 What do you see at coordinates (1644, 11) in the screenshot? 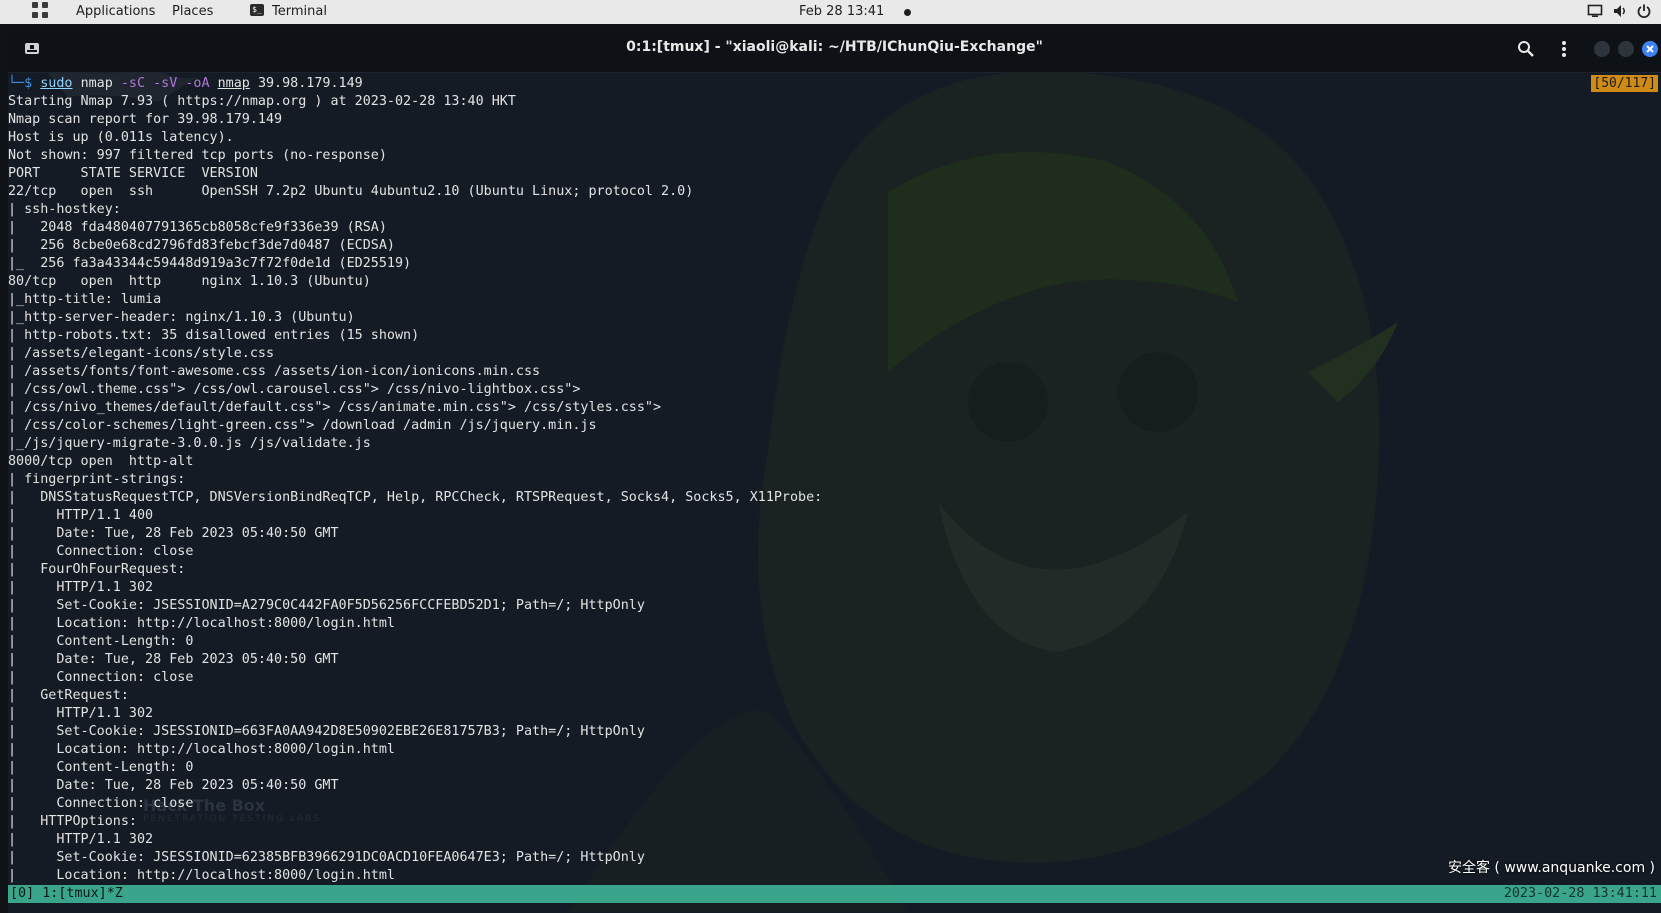
I see `power-icon` at bounding box center [1644, 11].